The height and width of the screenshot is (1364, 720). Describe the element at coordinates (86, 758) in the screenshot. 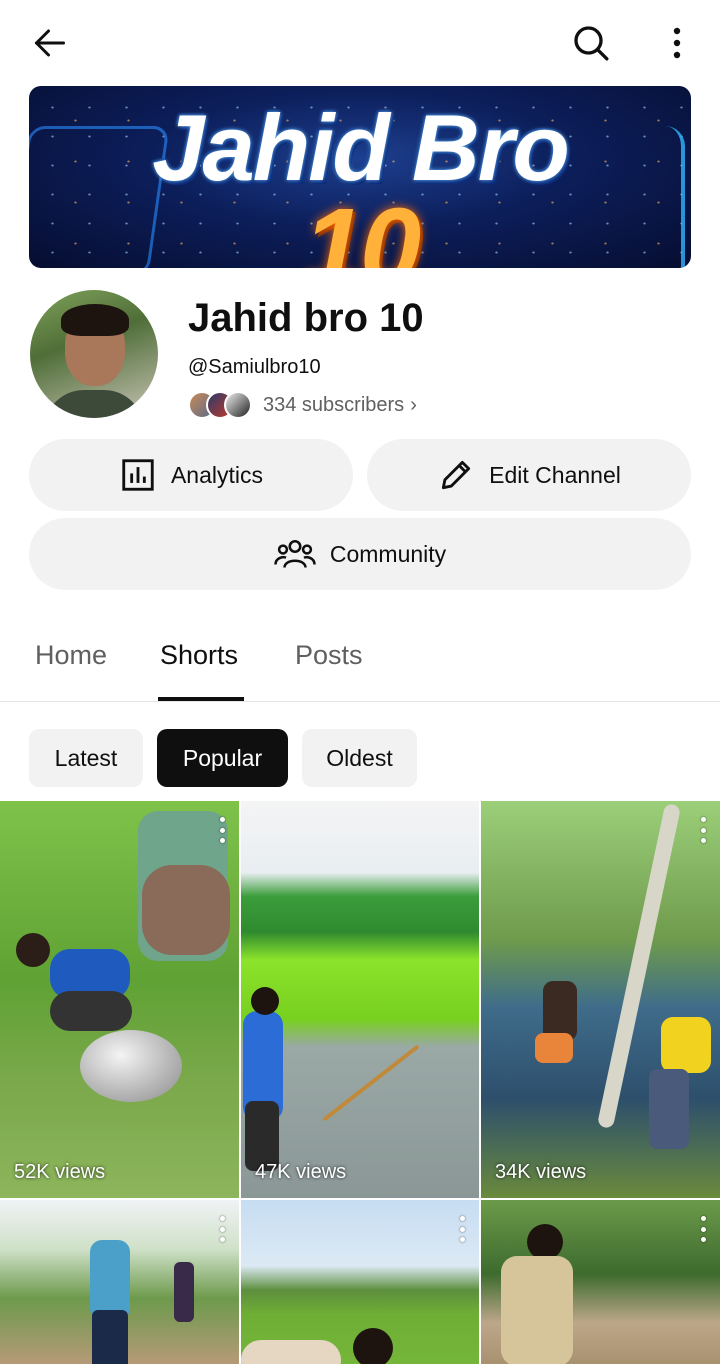

I see `filter-chip-latest: Latest` at that location.